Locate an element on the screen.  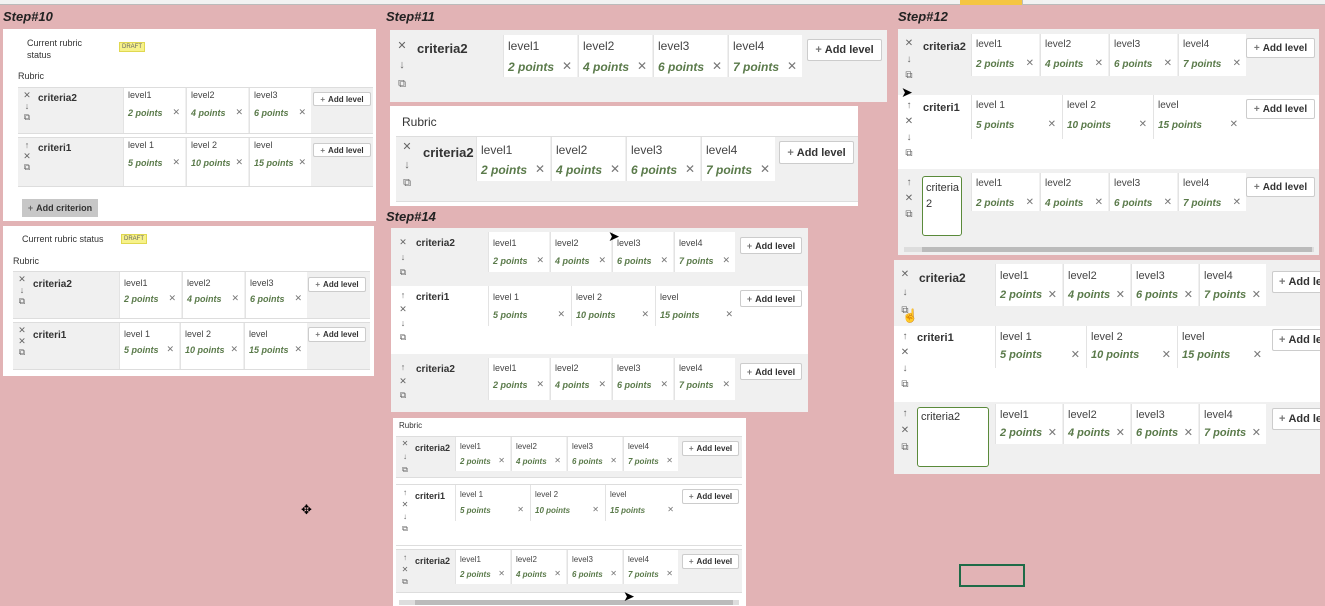
add-criterion-button: + Add criterion is located at coordinates (60, 208).